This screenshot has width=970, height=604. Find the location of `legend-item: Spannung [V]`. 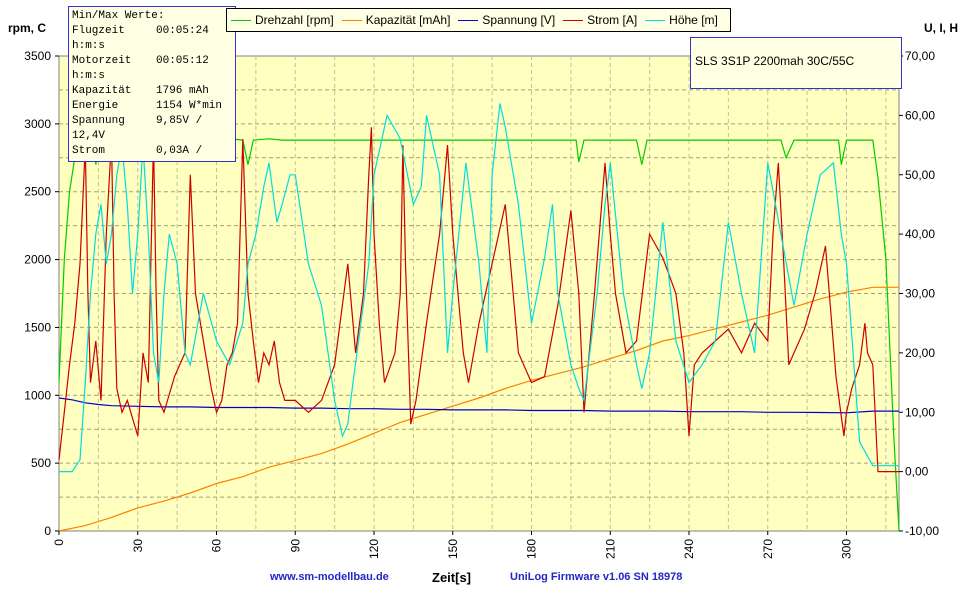

legend-item: Spannung [V] is located at coordinates (506, 20).